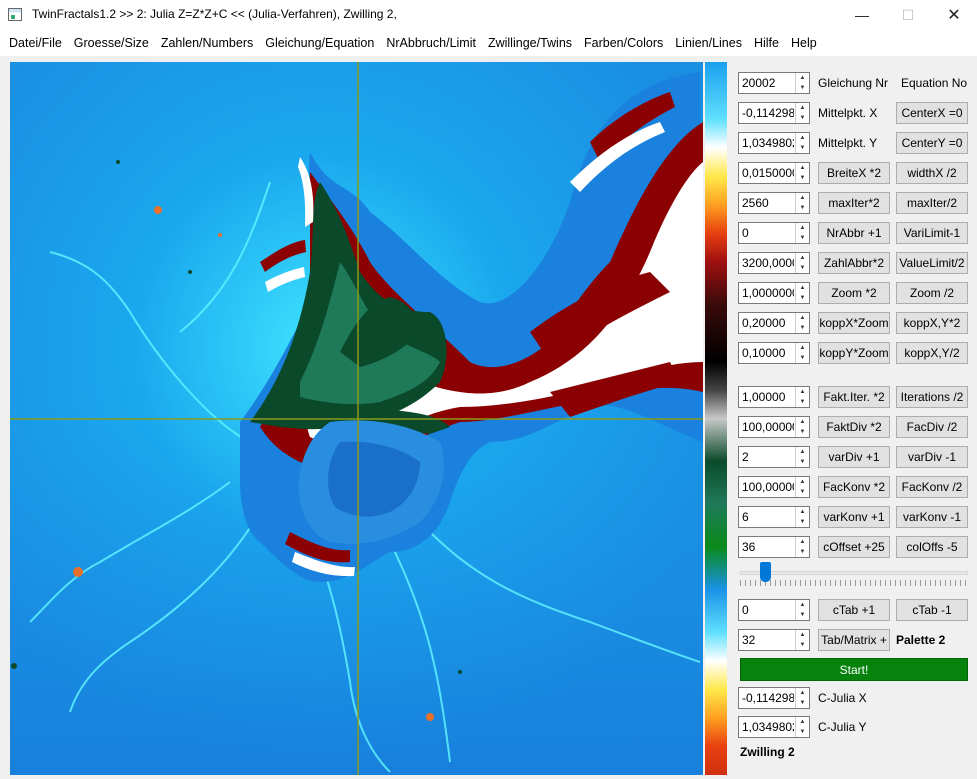 The image size is (977, 779). What do you see at coordinates (774, 487) in the screenshot?
I see `factor-field-4: 100,00000 ▲ ▼` at bounding box center [774, 487].